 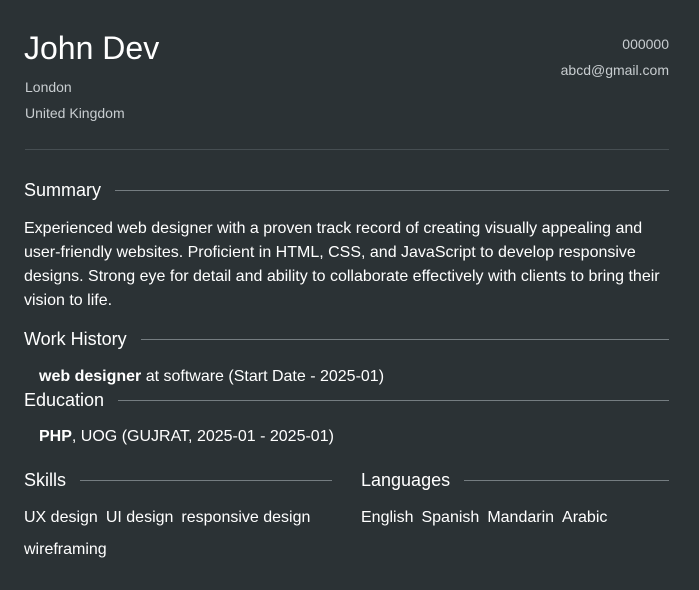 What do you see at coordinates (404, 339) in the screenshot?
I see `work-history-rule` at bounding box center [404, 339].